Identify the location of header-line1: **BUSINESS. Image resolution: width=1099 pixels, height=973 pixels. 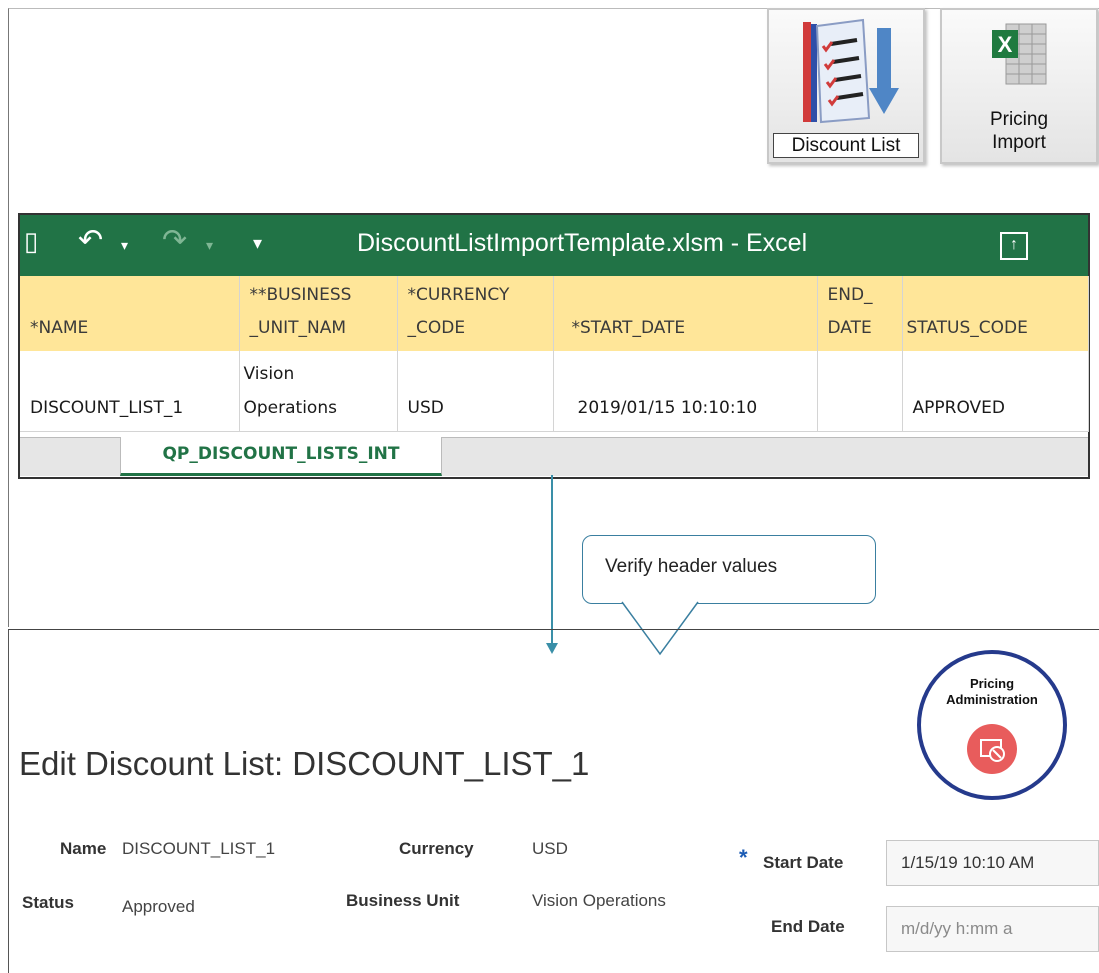
(300, 295).